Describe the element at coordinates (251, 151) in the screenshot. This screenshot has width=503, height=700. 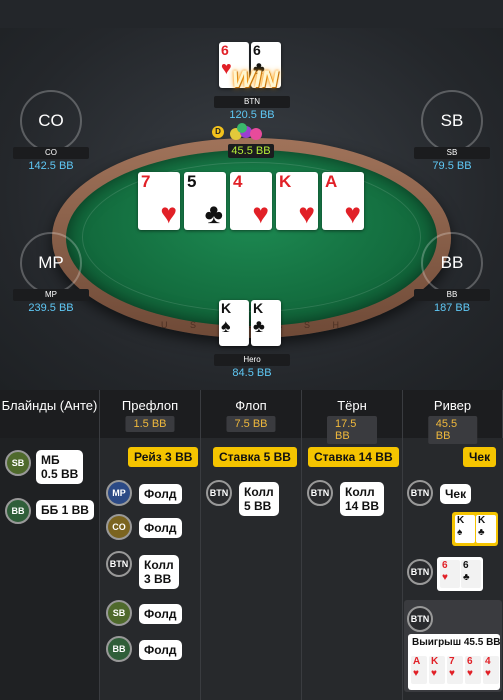
I see `pot-amount: 45.5 BB` at that location.